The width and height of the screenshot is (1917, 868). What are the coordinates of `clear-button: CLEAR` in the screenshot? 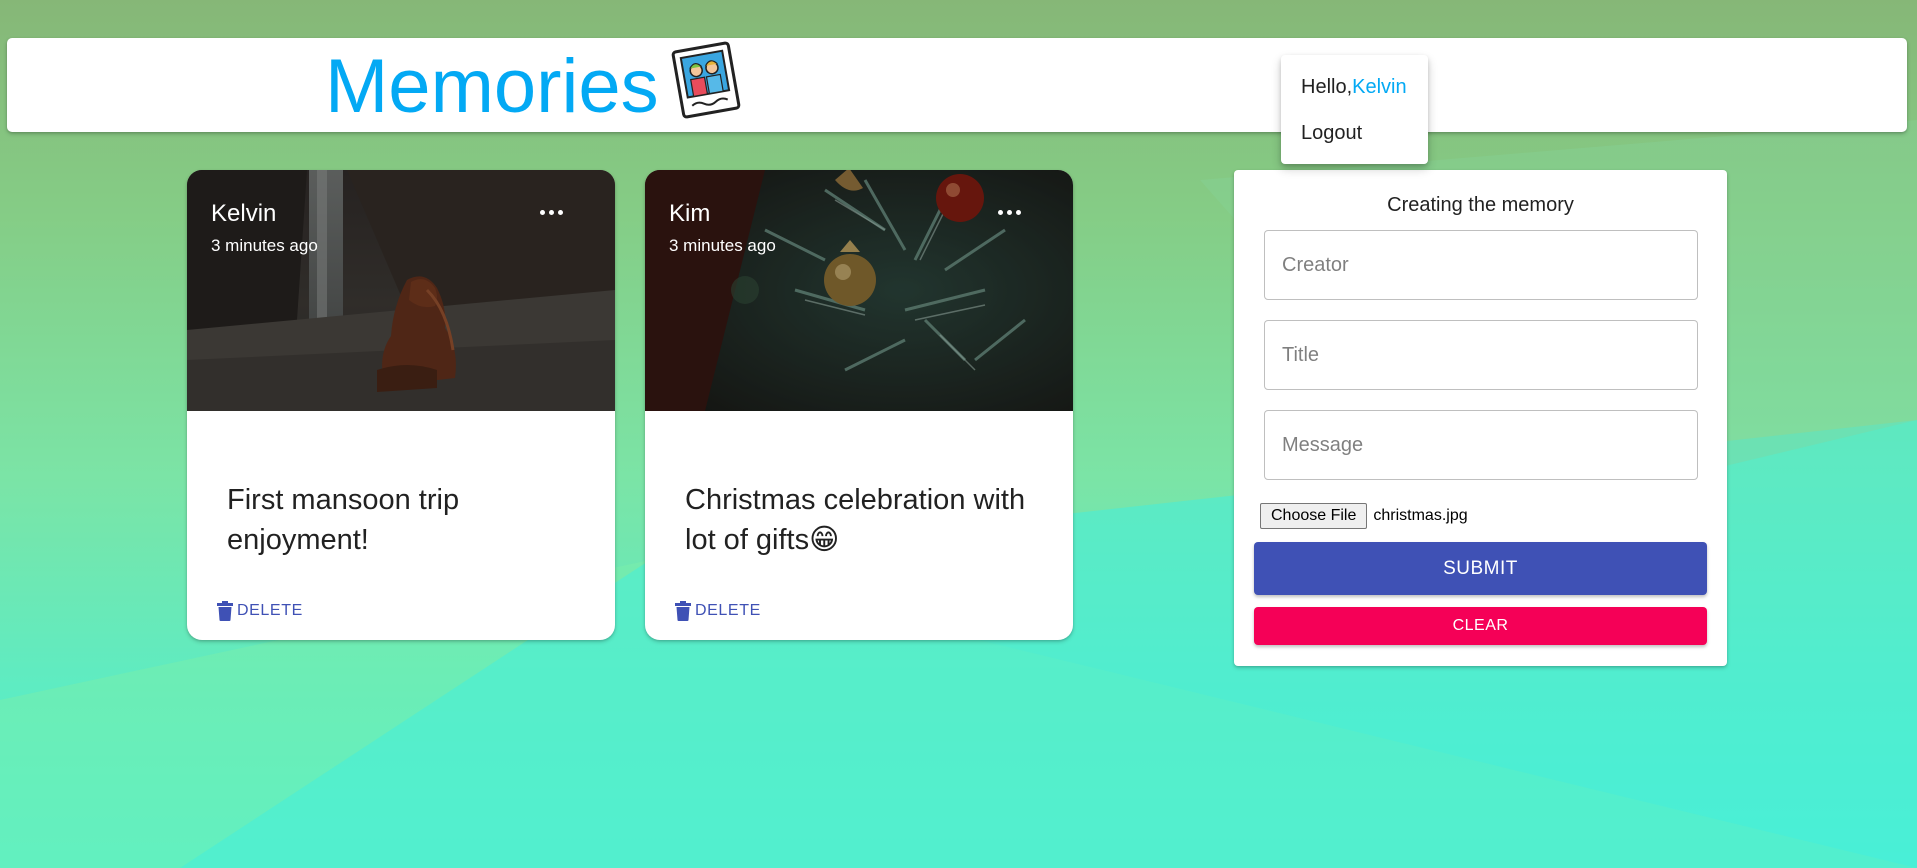 It's located at (1480, 626).